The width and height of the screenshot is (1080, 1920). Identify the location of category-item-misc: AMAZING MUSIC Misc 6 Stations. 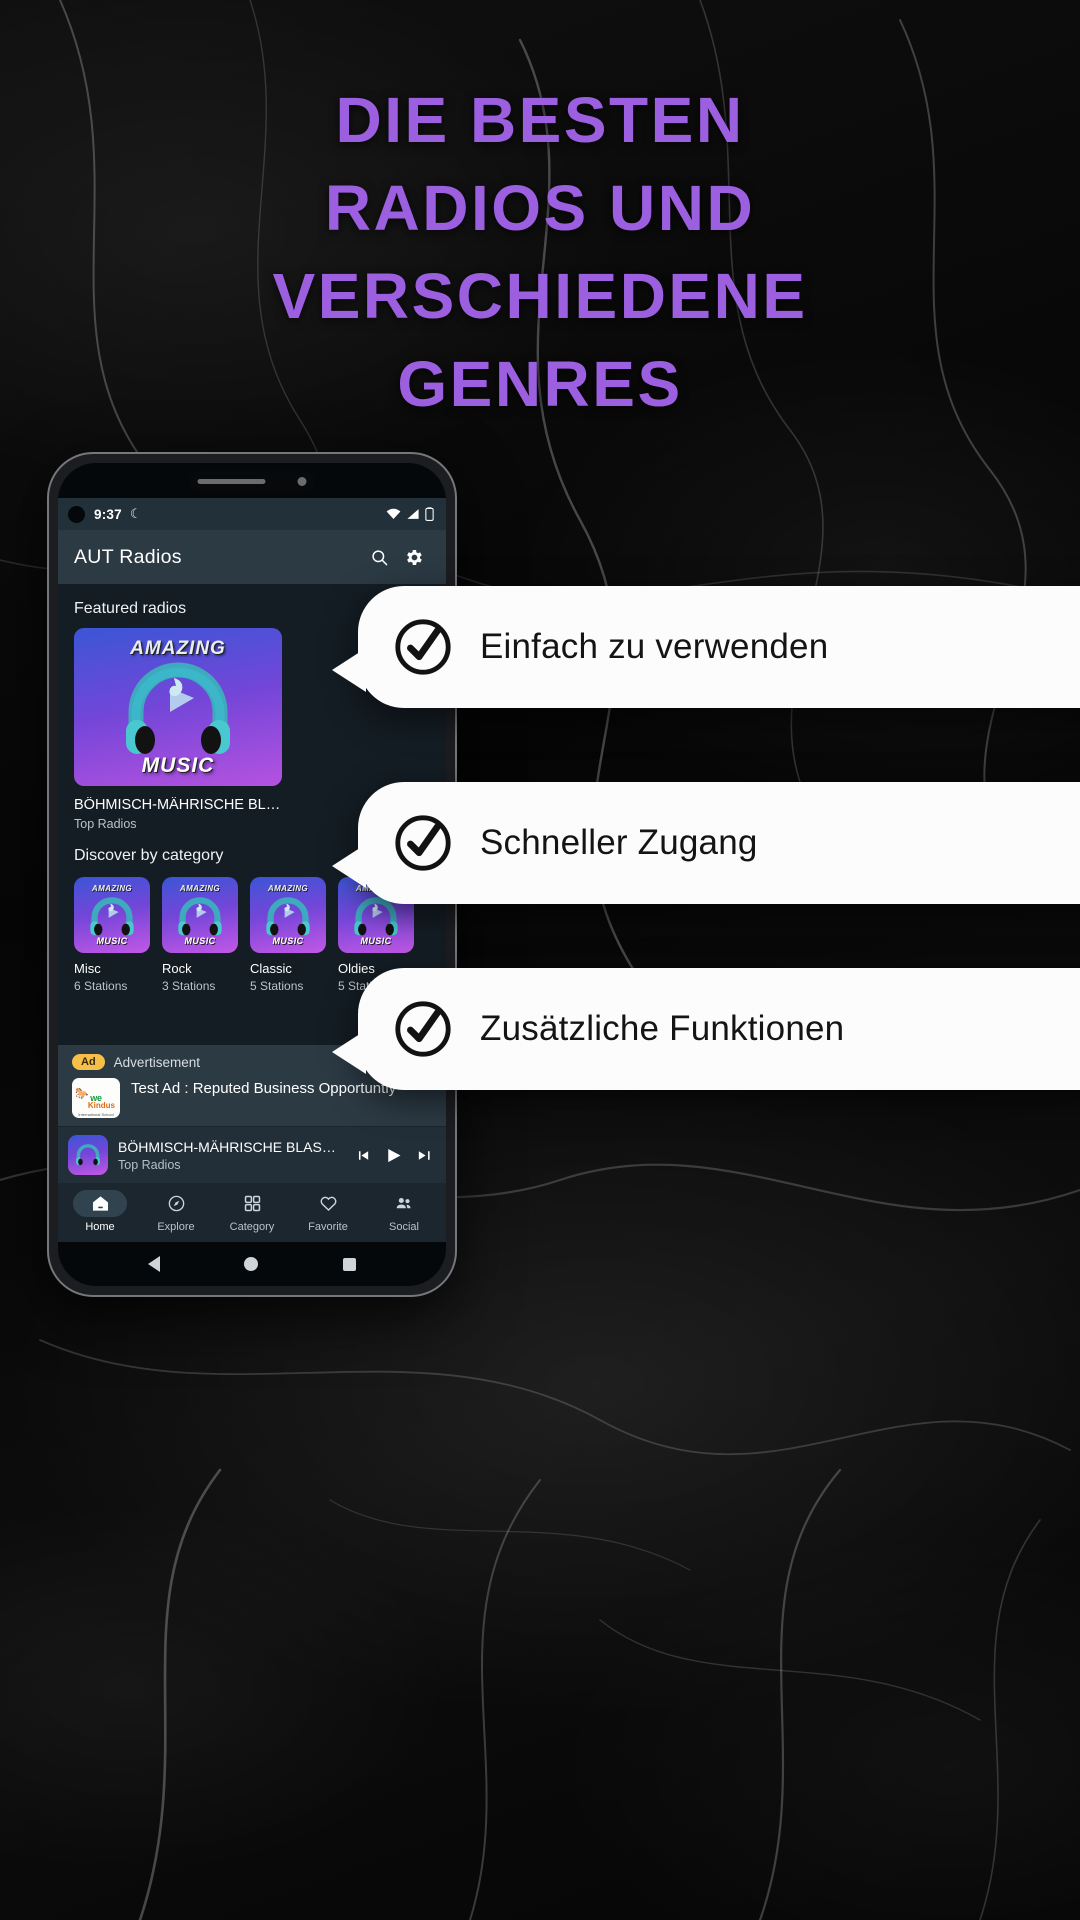
(112, 935).